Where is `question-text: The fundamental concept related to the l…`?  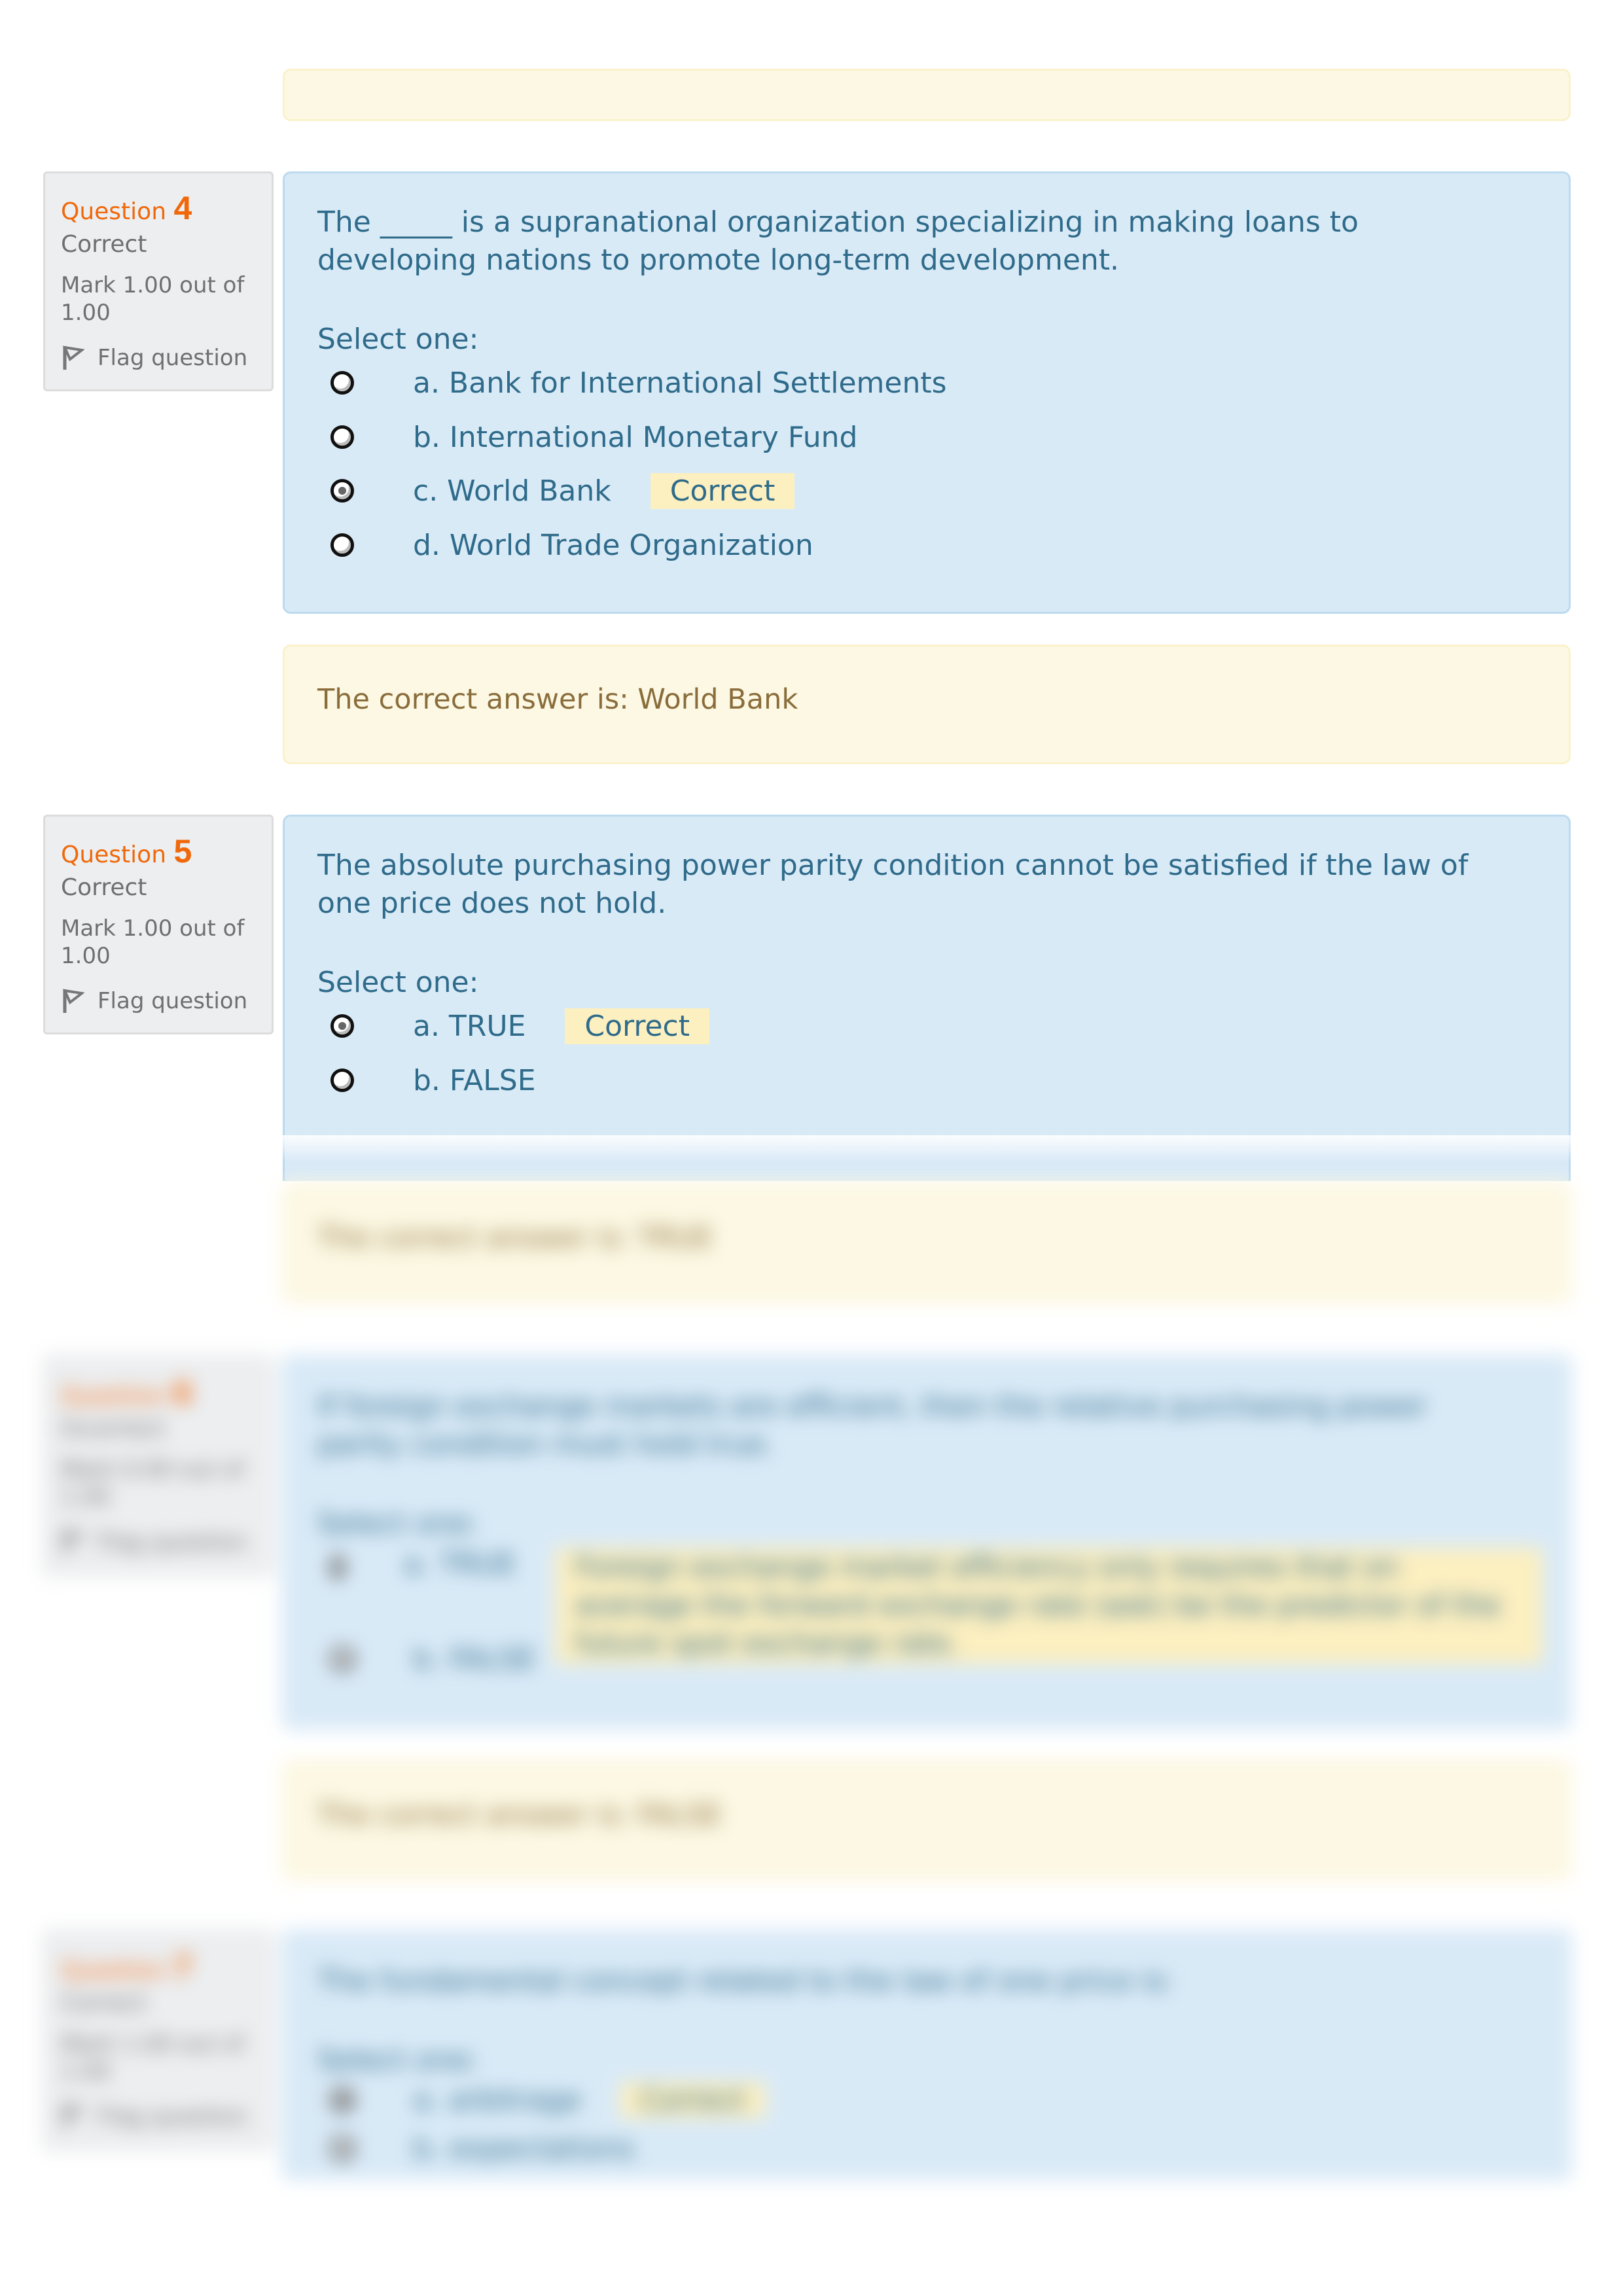
question-text: The fundamental concept related to the l… is located at coordinates (745, 1981).